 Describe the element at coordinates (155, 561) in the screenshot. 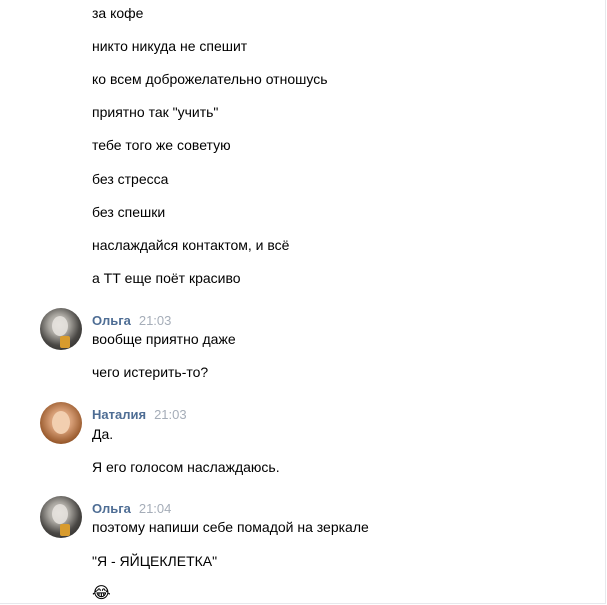

I see `message-text: "Я - ЯЙЦЕКЛЕТКА"` at that location.